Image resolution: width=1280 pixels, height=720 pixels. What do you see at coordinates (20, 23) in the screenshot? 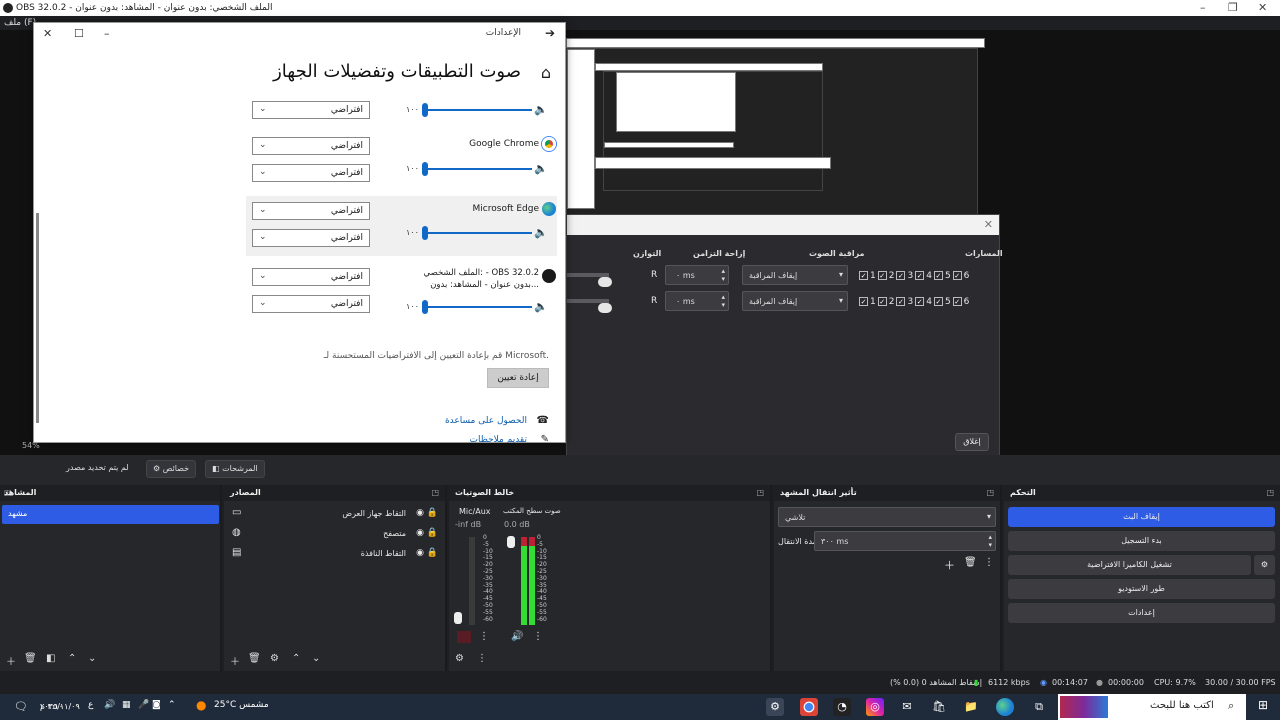
I see `menu-file: ملف (F)` at bounding box center [20, 23].